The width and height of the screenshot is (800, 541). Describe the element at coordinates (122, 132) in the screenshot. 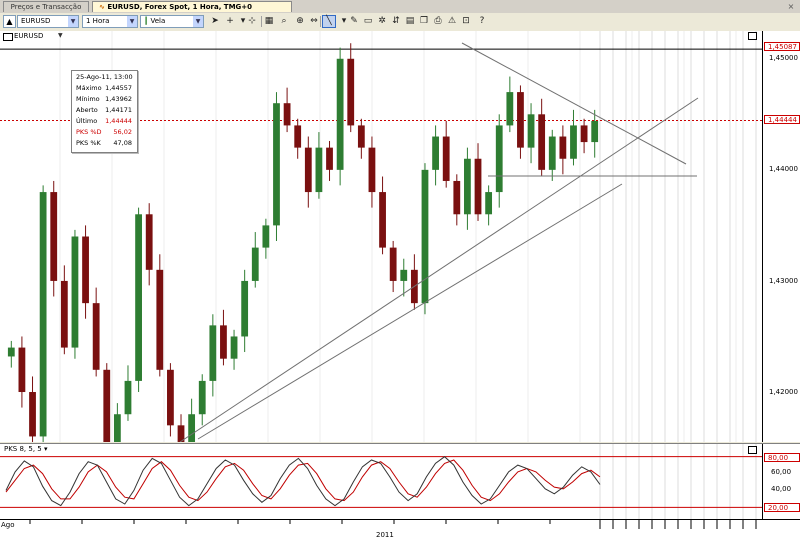

I see `tooltip-value: 56,02` at that location.